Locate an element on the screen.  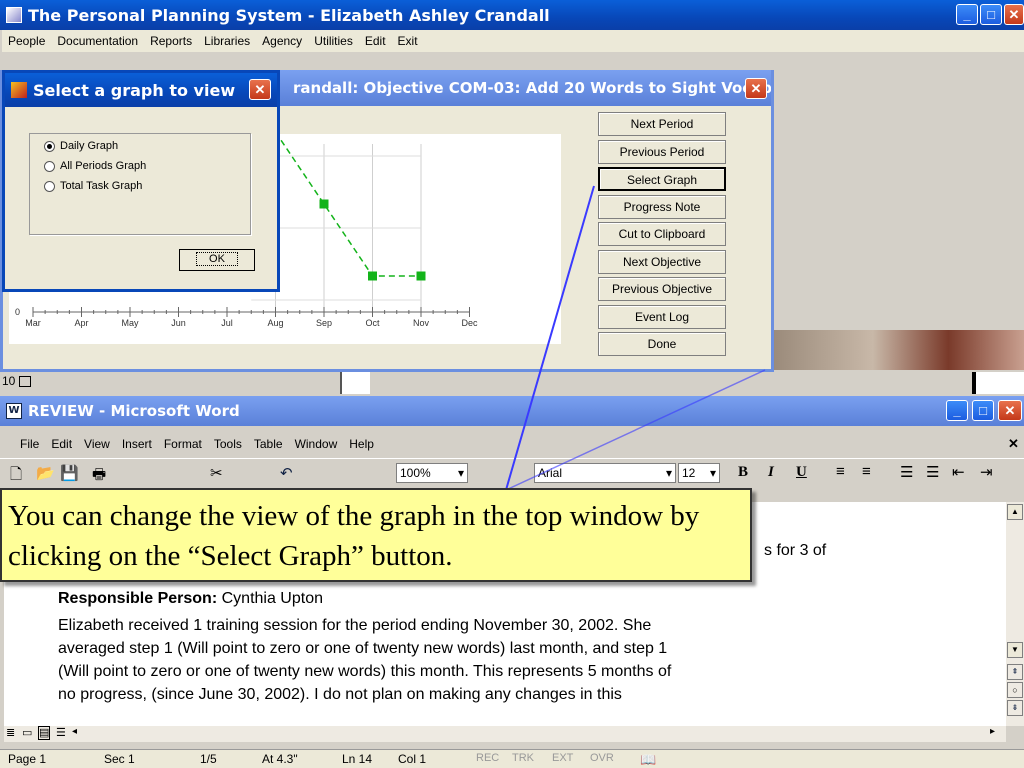
main-menu-edit: Edit is located at coordinates (375, 41).